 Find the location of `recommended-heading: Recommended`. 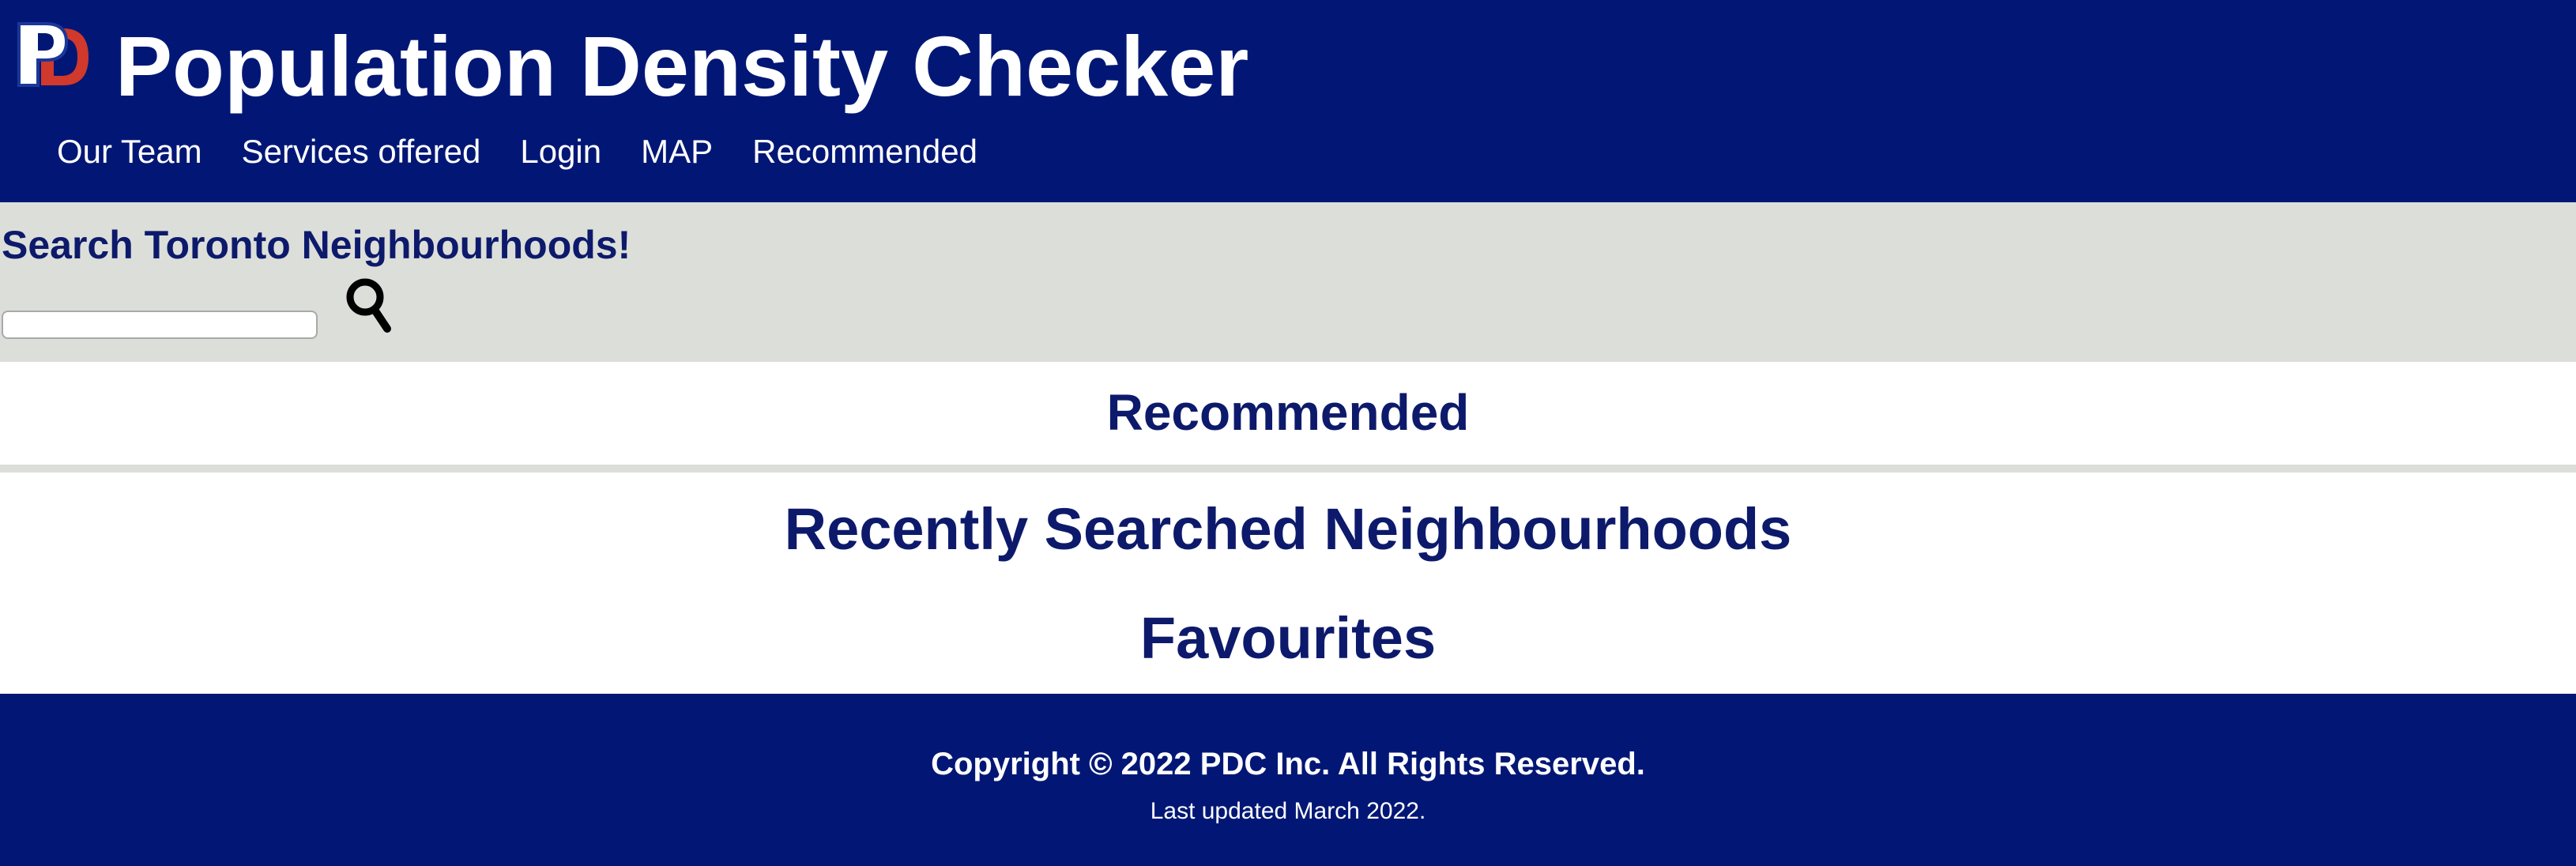

recommended-heading: Recommended is located at coordinates (1288, 412).